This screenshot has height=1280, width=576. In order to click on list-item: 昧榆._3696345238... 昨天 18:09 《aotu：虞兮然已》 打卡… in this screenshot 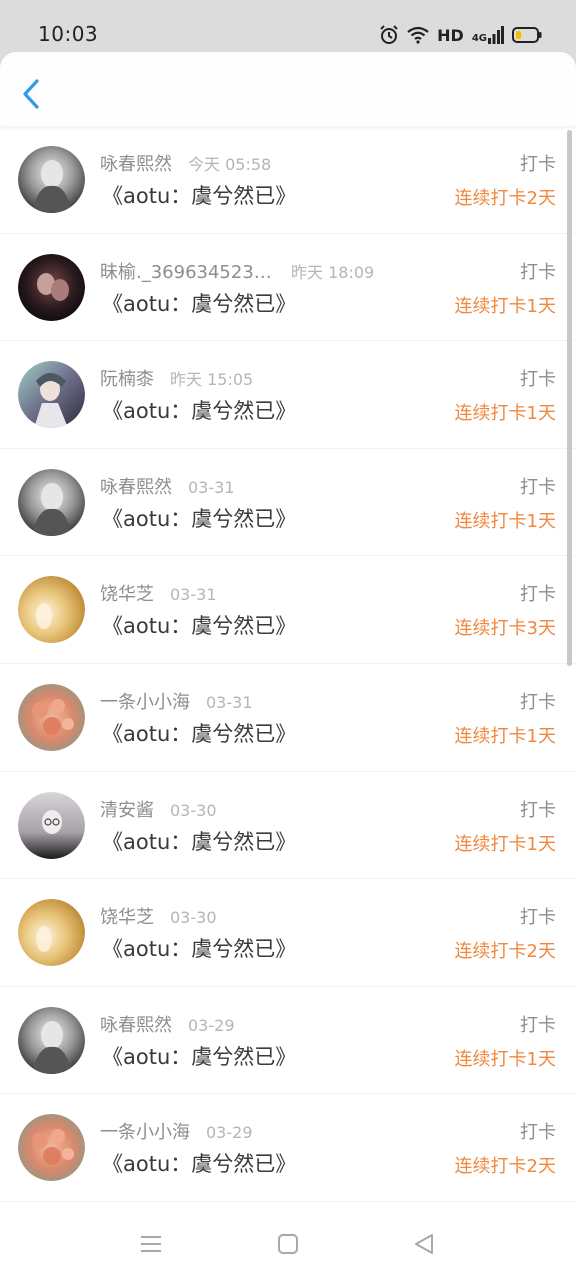, I will do `click(288, 288)`.